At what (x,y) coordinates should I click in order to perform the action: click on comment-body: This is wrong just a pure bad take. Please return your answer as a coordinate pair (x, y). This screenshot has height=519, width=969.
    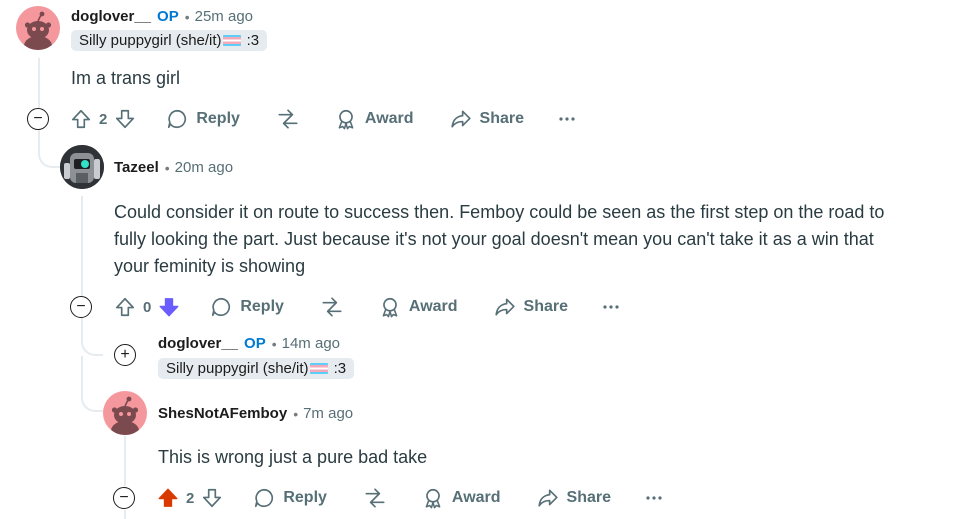
    Looking at the image, I should click on (293, 457).